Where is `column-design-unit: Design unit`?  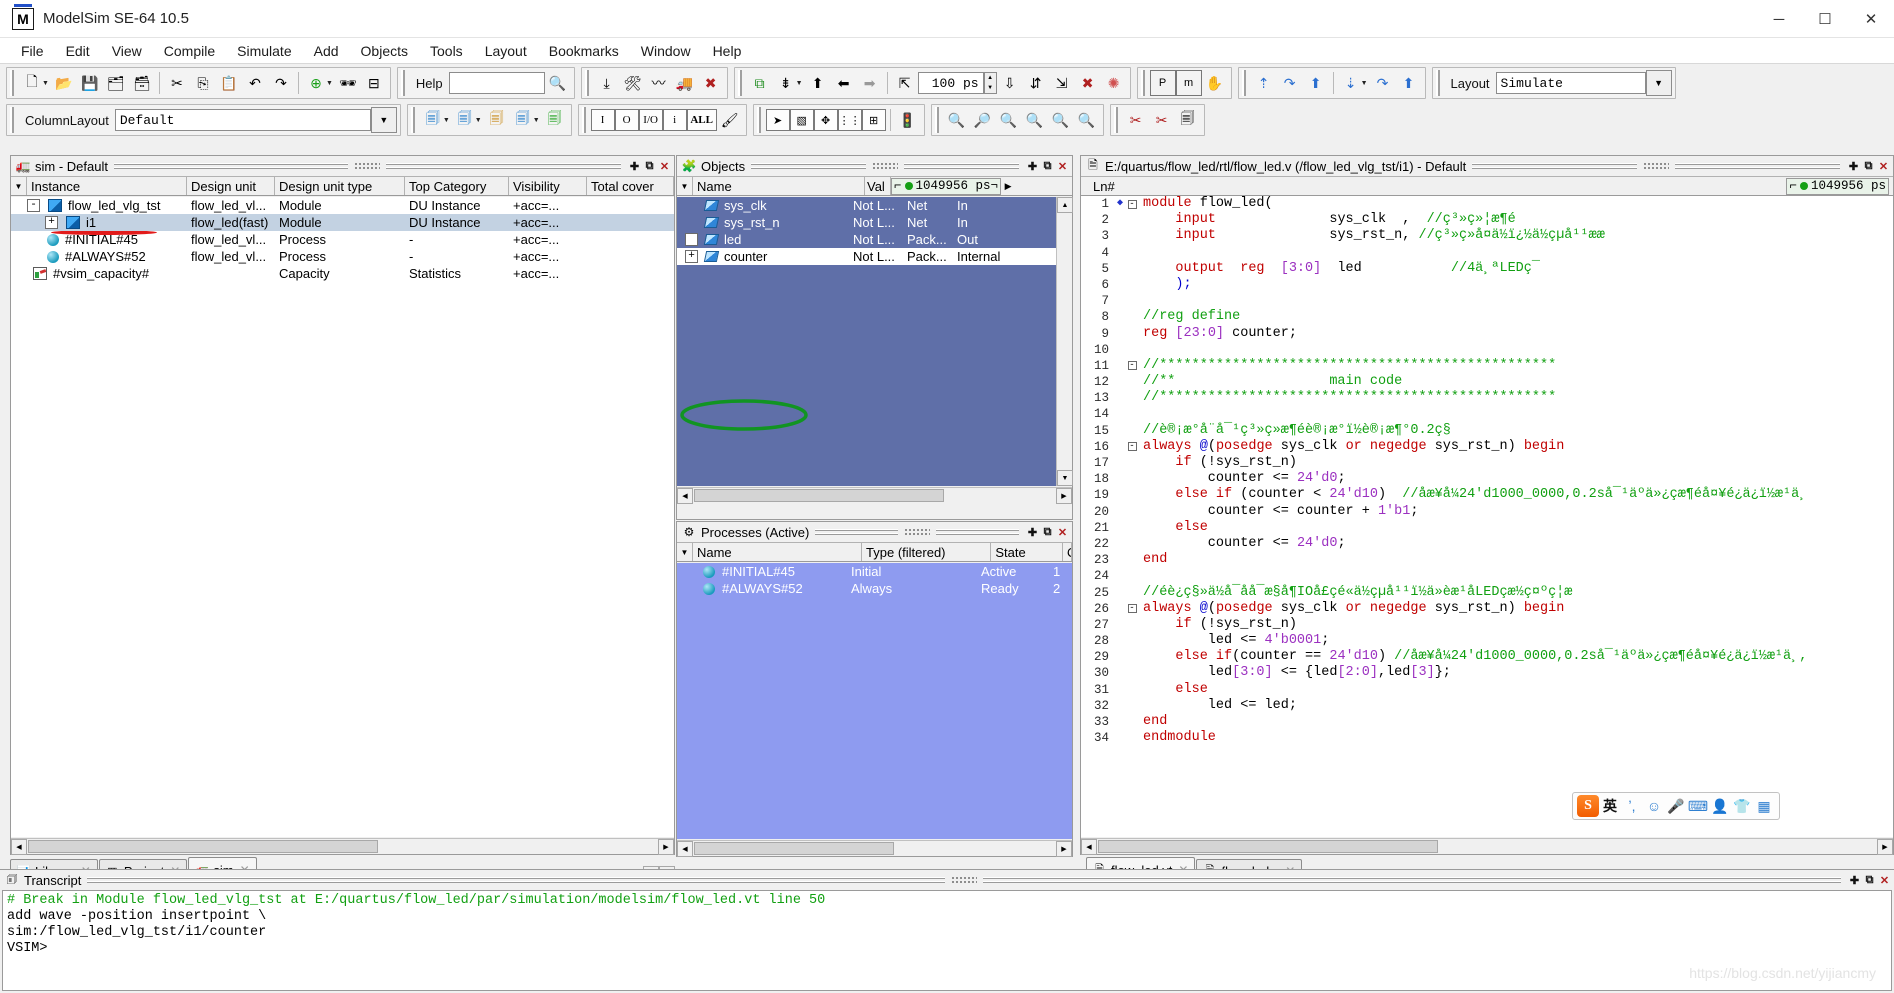 column-design-unit: Design unit is located at coordinates (231, 186).